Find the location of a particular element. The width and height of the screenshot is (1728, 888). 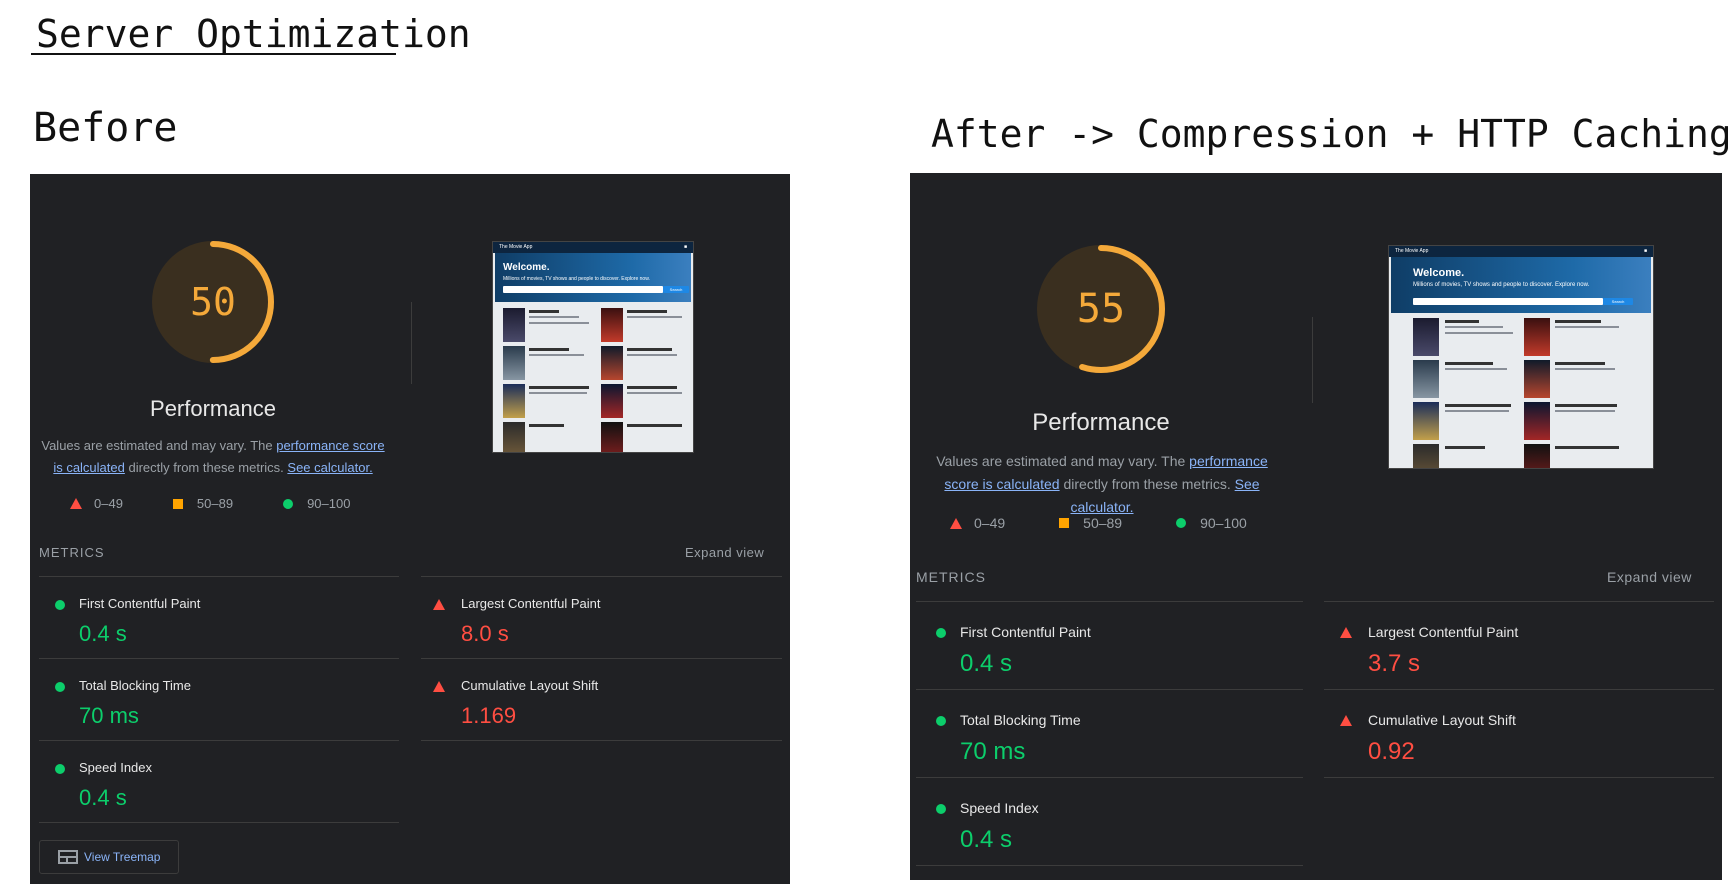

legend-range-average: 50–89 is located at coordinates (215, 503).